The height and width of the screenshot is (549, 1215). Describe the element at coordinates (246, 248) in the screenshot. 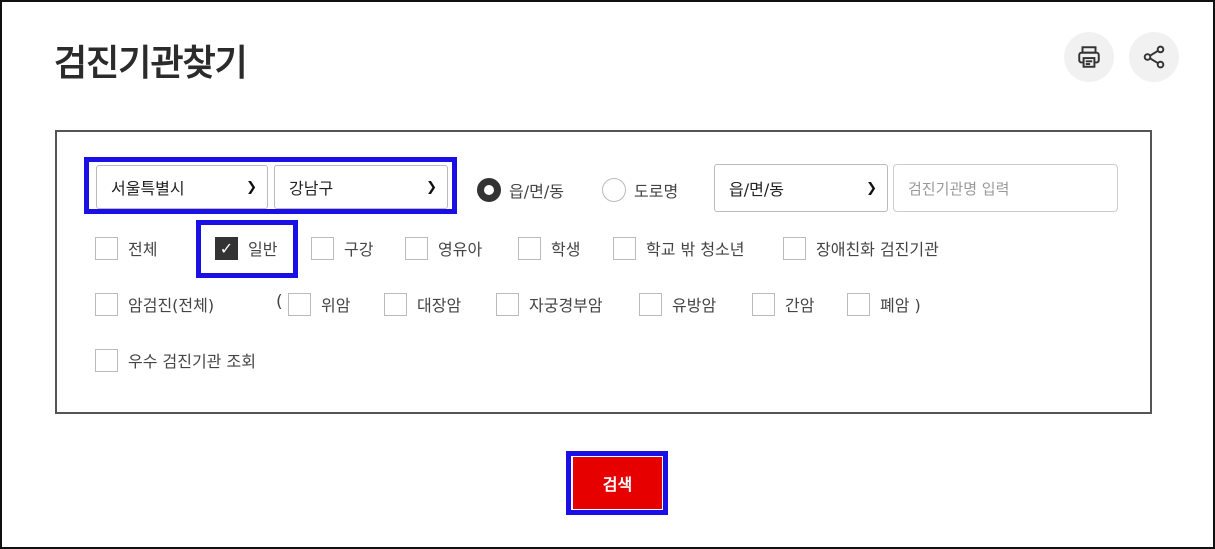

I see `checkbox-general: ✓ 일반` at that location.